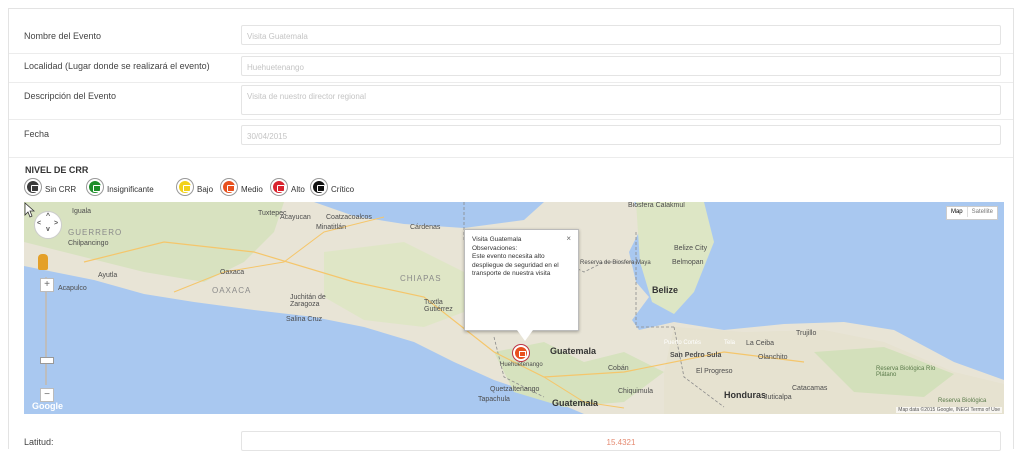 The width and height of the screenshot is (1018, 451). What do you see at coordinates (47, 395) in the screenshot?
I see `zoom-out-button: −` at bounding box center [47, 395].